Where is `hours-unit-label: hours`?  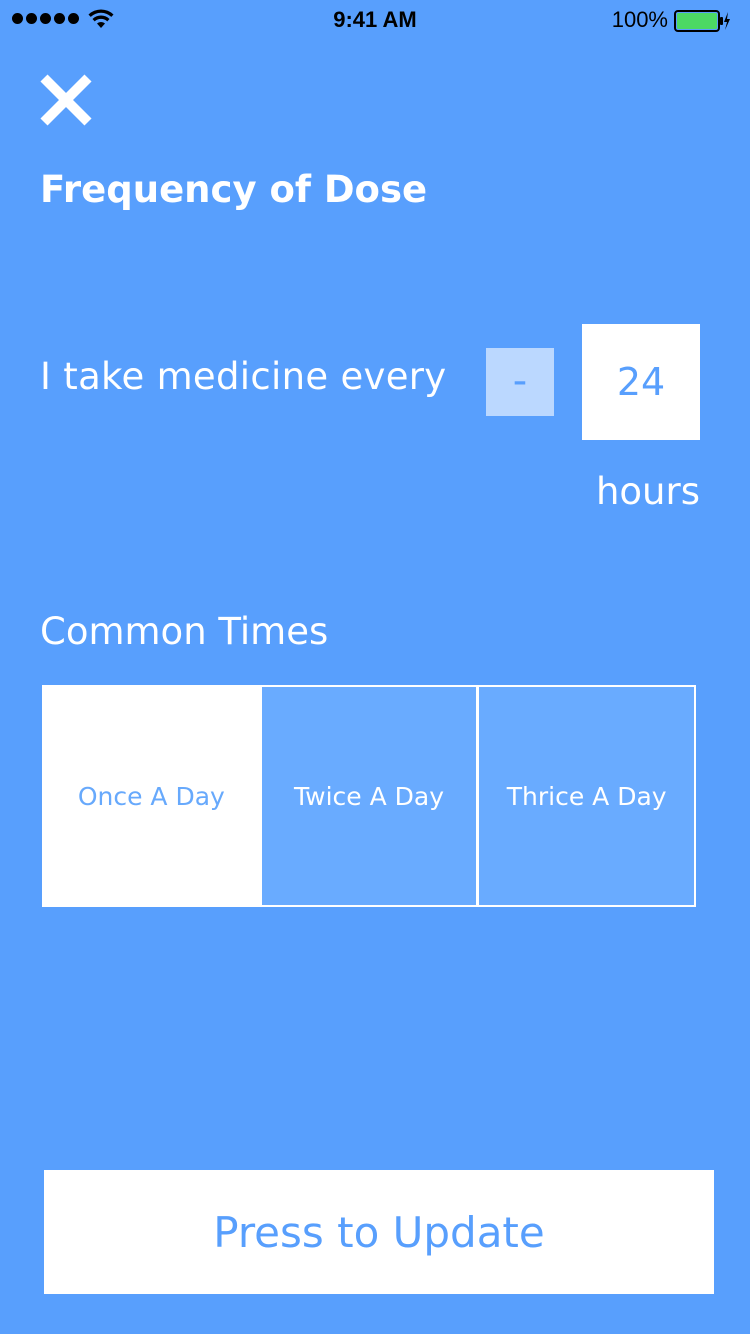
hours-unit-label: hours is located at coordinates (647, 491).